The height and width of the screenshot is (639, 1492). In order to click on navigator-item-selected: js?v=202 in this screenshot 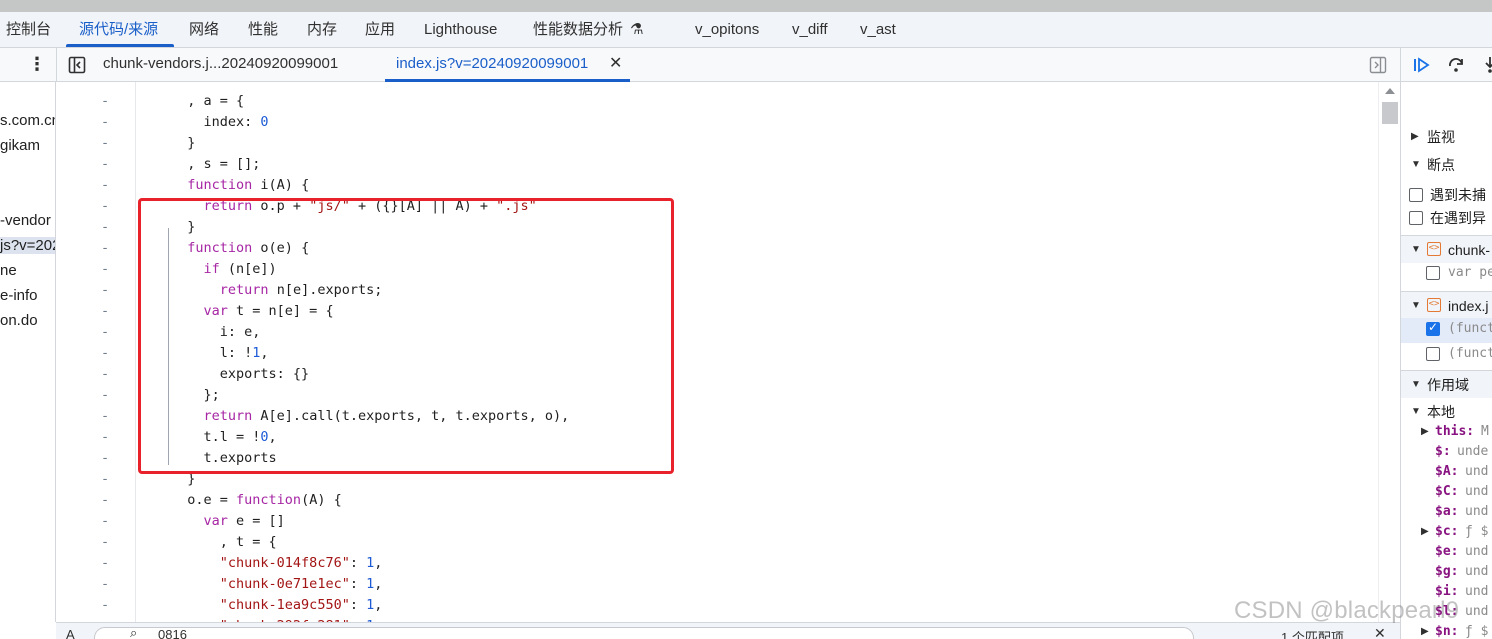, I will do `click(27, 245)`.